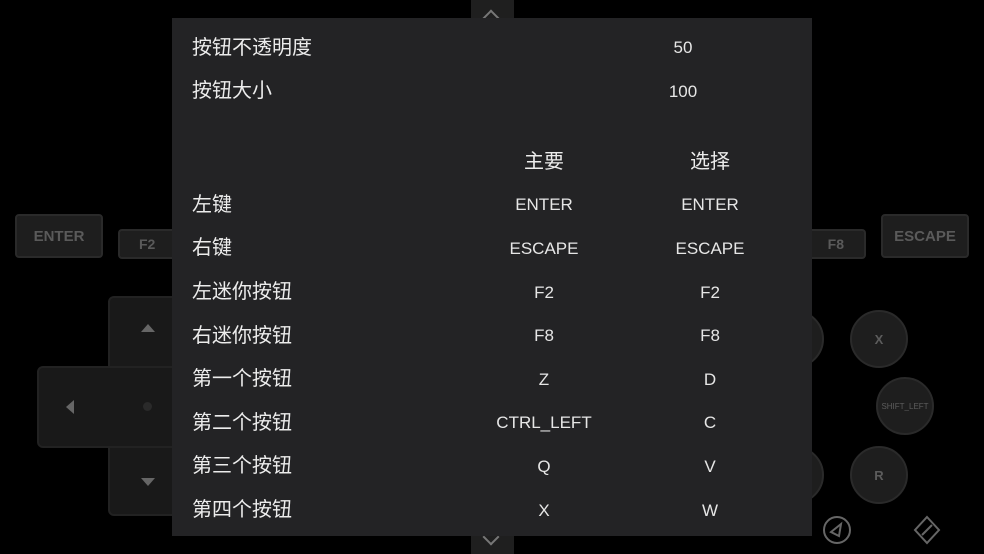 This screenshot has height=554, width=984. Describe the element at coordinates (710, 204) in the screenshot. I see `alt-key: ENTER` at that location.